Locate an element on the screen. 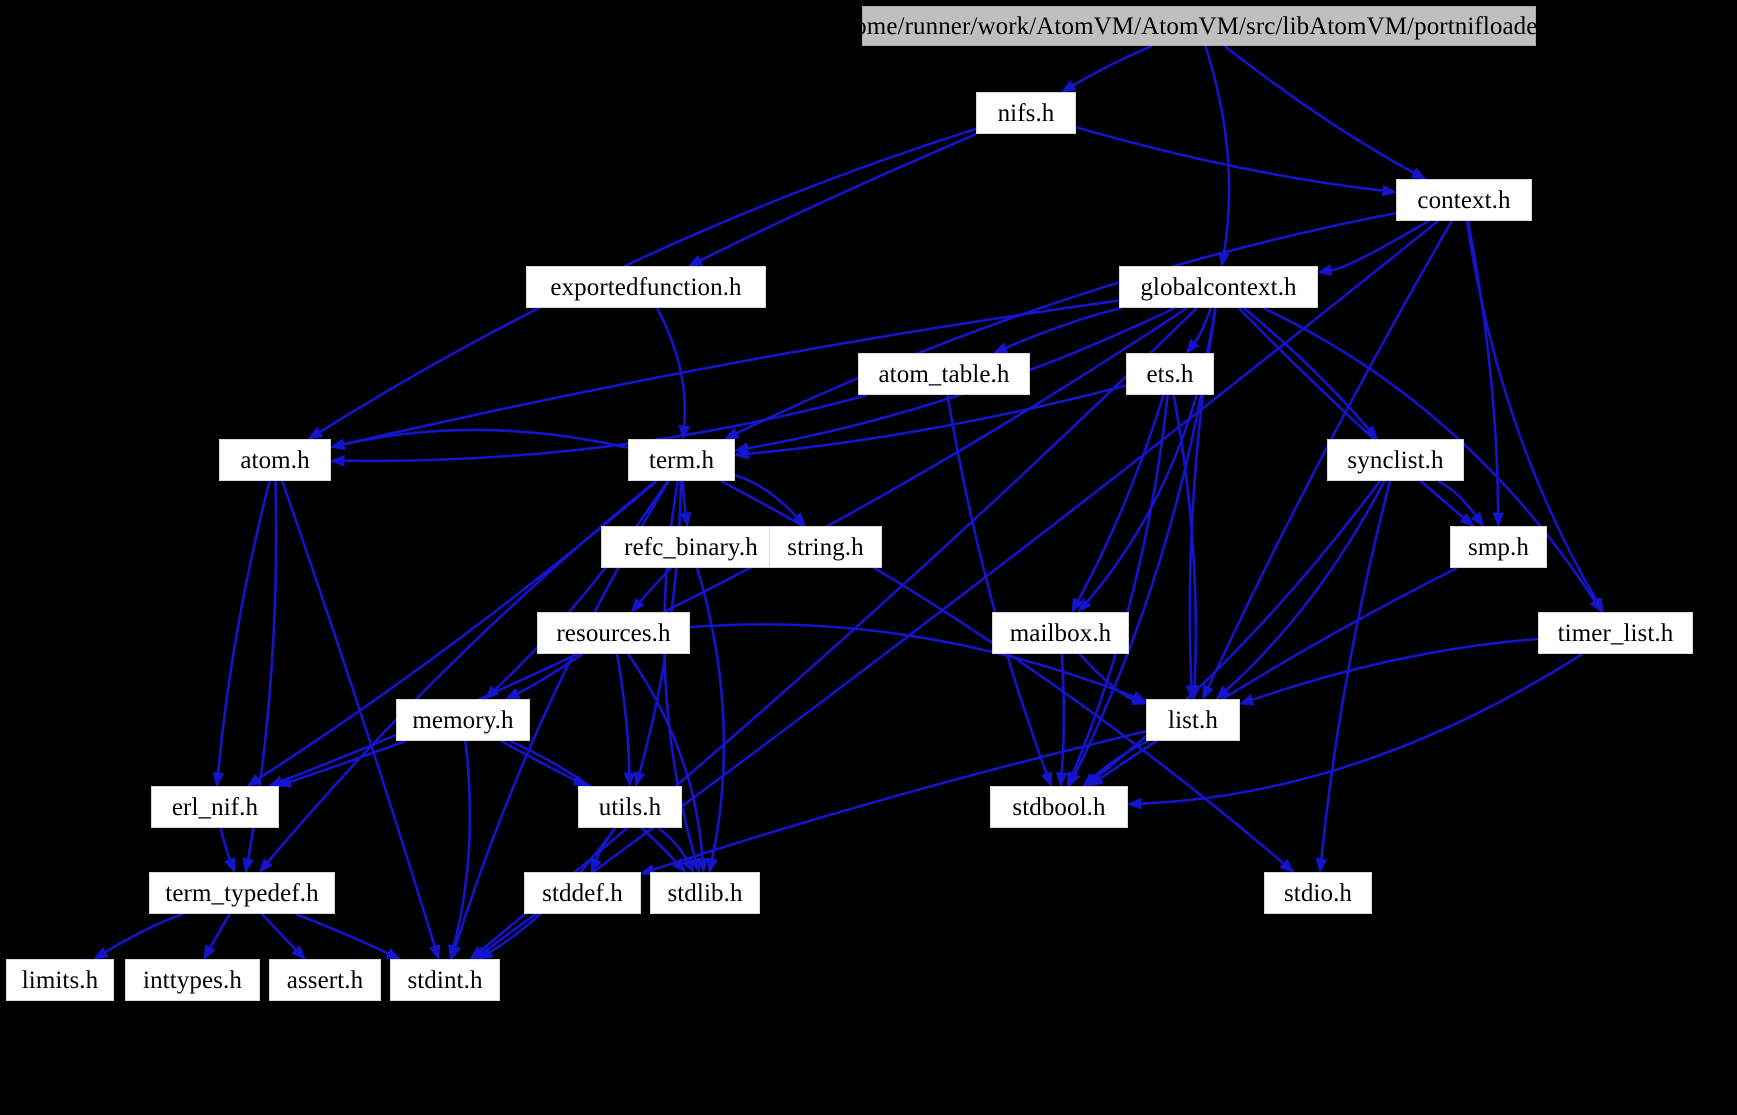 The image size is (1737, 1115). graph-node-label: limits.h is located at coordinates (60, 980).